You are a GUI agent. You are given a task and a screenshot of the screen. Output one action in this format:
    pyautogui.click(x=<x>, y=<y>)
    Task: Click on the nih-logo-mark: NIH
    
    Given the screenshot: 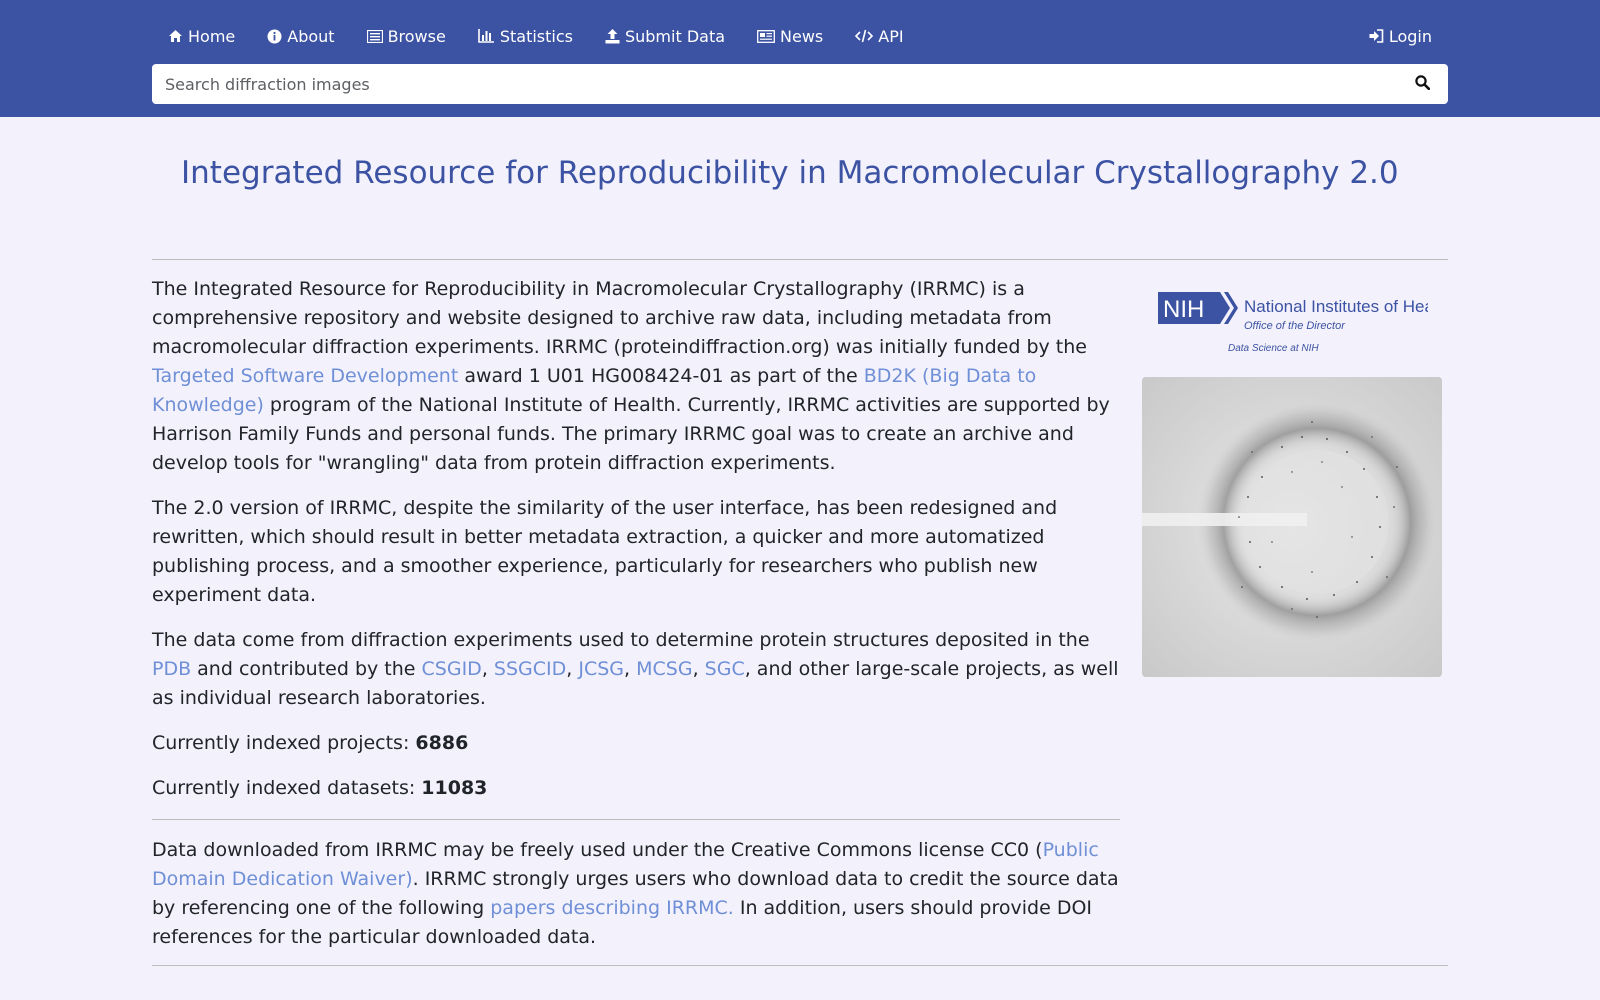 What is the action you would take?
    pyautogui.click(x=1183, y=309)
    